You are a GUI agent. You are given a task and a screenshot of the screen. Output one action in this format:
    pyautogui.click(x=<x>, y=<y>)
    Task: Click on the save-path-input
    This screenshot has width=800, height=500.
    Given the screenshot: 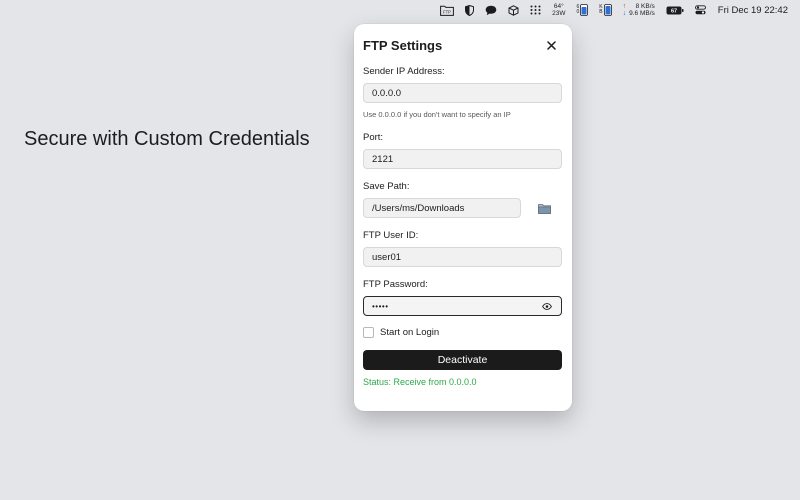 What is the action you would take?
    pyautogui.click(x=442, y=208)
    